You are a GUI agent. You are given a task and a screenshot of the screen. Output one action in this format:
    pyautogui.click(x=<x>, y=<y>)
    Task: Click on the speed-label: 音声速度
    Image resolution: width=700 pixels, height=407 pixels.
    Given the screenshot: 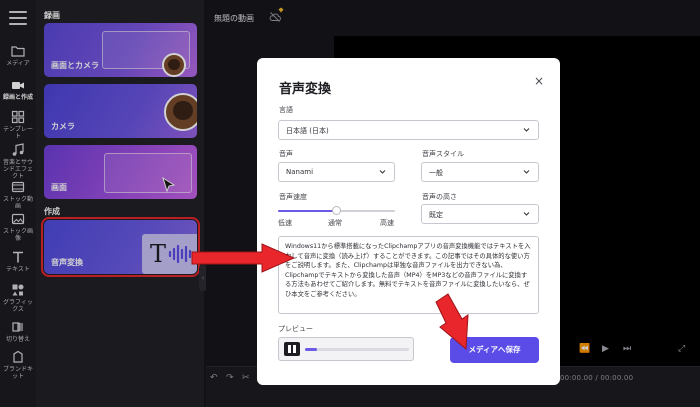 What is the action you would take?
    pyautogui.click(x=293, y=197)
    